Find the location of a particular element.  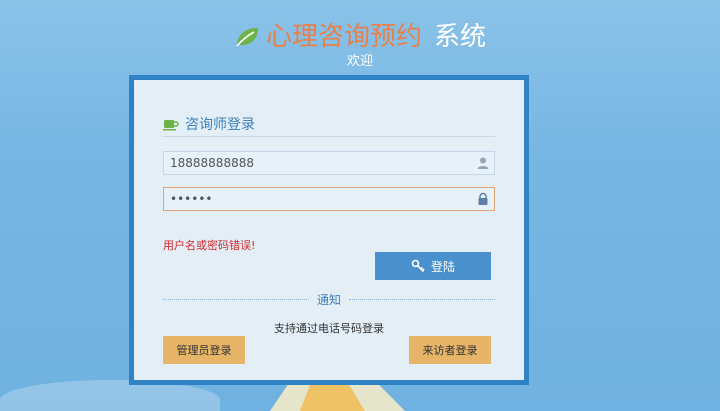

password-input is located at coordinates (320, 199).